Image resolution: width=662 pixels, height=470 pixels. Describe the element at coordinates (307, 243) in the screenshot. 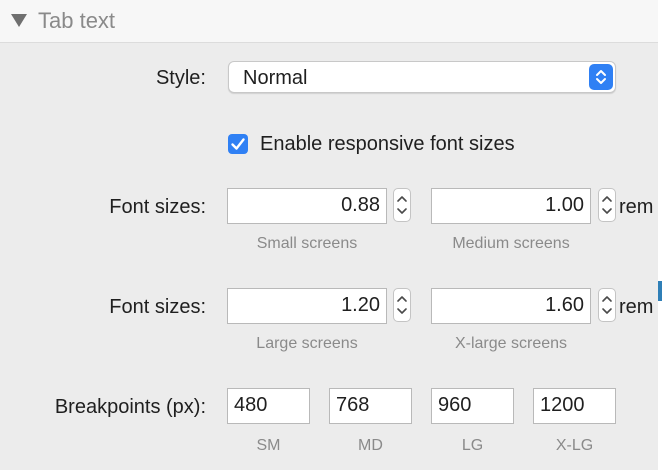

I see `small-screens-caption: Small screens` at that location.